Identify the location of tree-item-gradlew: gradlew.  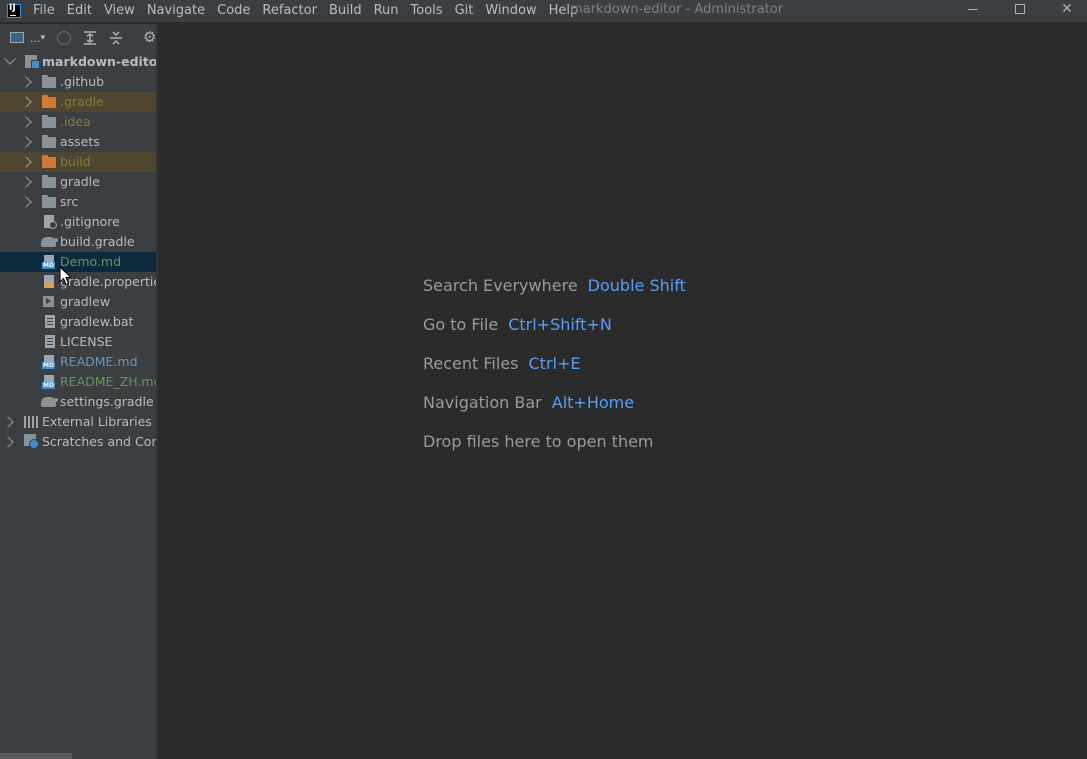
(78, 302).